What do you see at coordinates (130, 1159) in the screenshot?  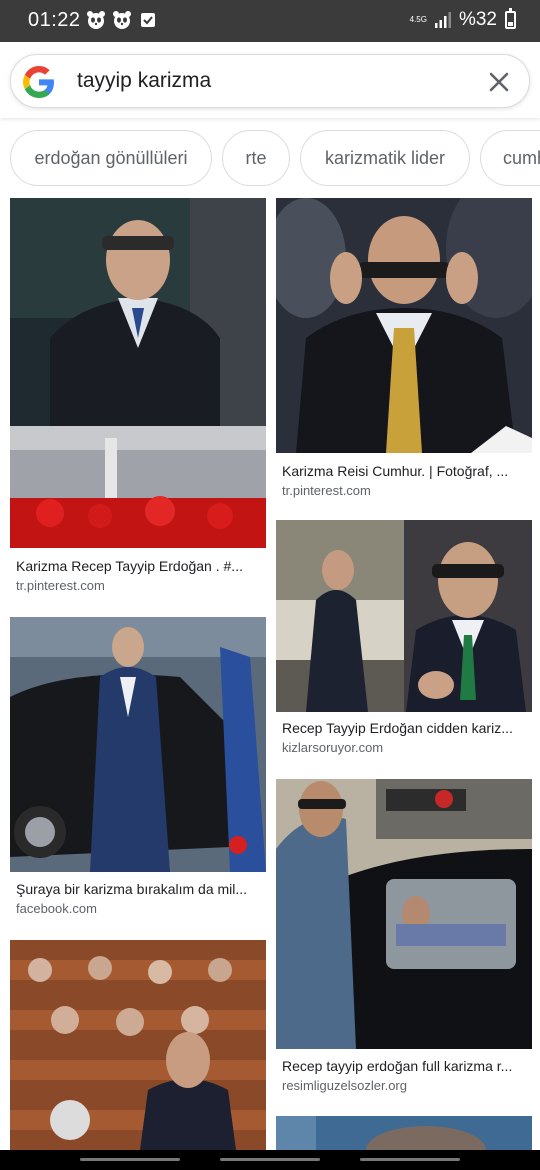 I see `recents-button` at bounding box center [130, 1159].